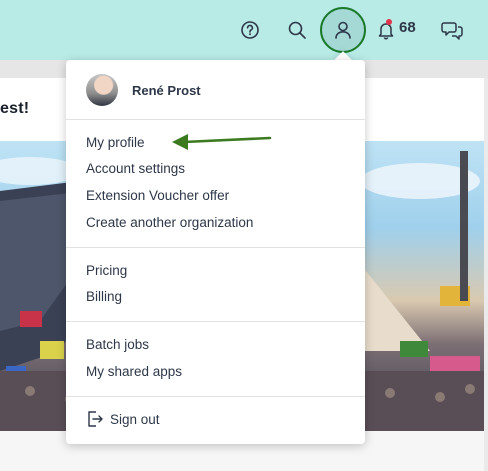 The width and height of the screenshot is (488, 471). I want to click on menu-item-my-shared-apps: My shared apps, so click(134, 372).